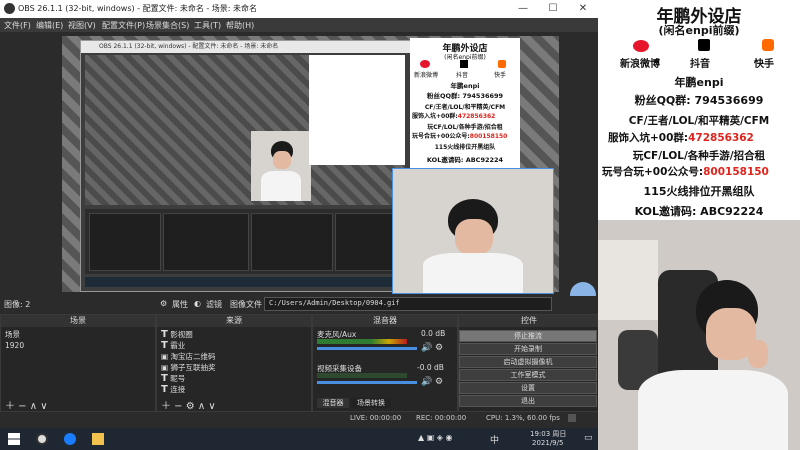 This screenshot has height=450, width=800. What do you see at coordinates (700, 64) in the screenshot?
I see `social-douyin: 抖音` at bounding box center [700, 64].